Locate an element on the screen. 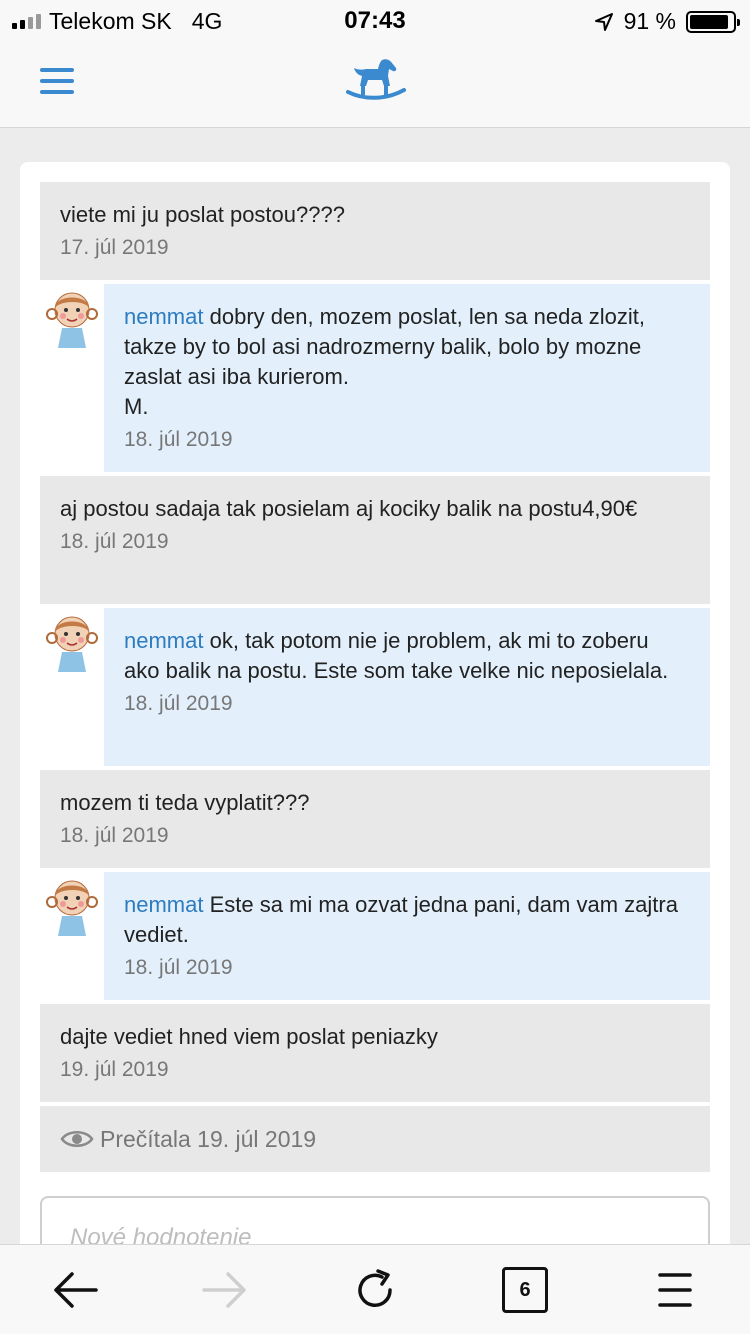  browser-toolbar: 6 is located at coordinates (375, 1289).